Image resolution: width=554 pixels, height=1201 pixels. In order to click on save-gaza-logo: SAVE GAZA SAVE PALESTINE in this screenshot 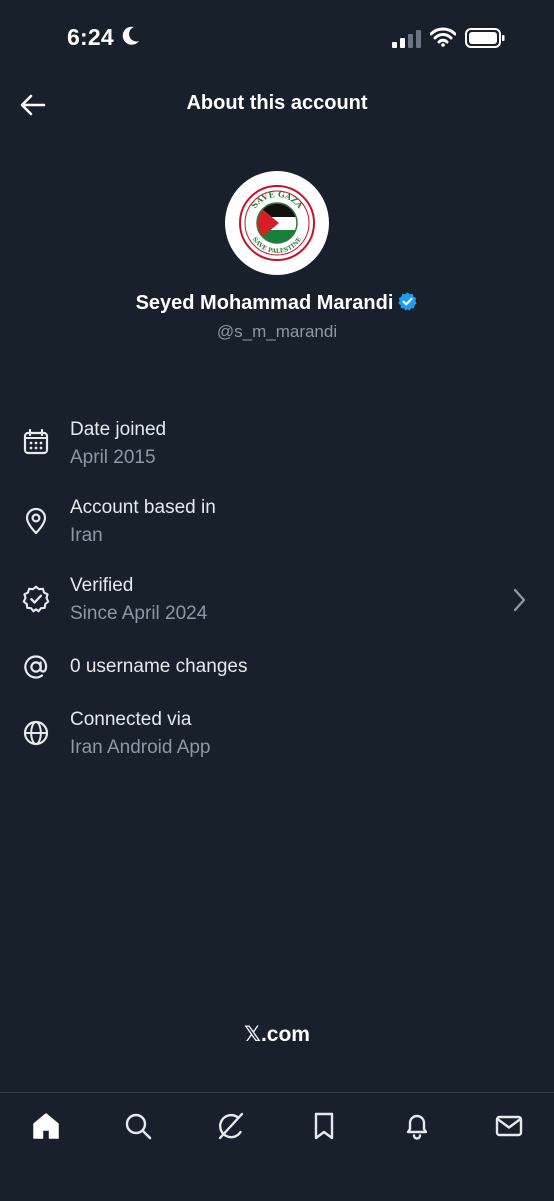, I will do `click(277, 223)`.